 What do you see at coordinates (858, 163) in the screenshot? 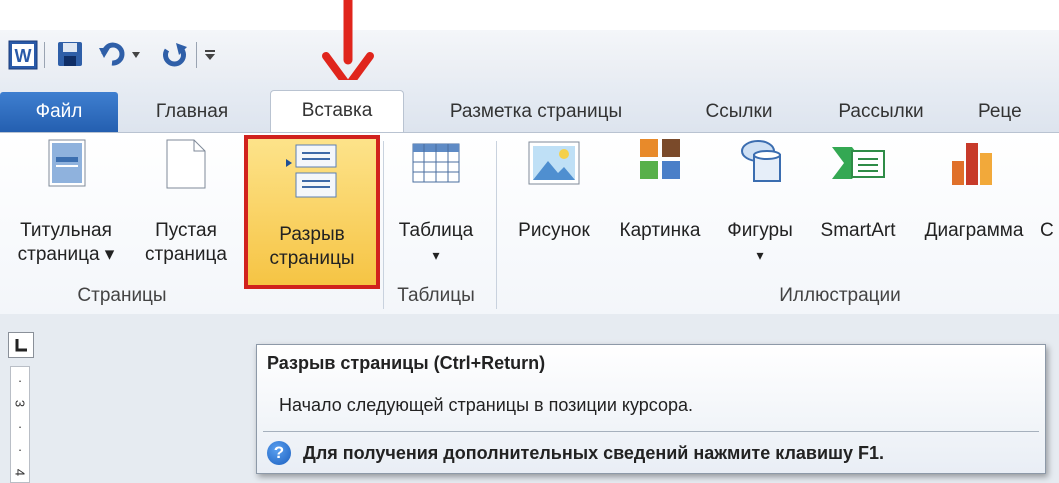
I see `smartart-icon` at bounding box center [858, 163].